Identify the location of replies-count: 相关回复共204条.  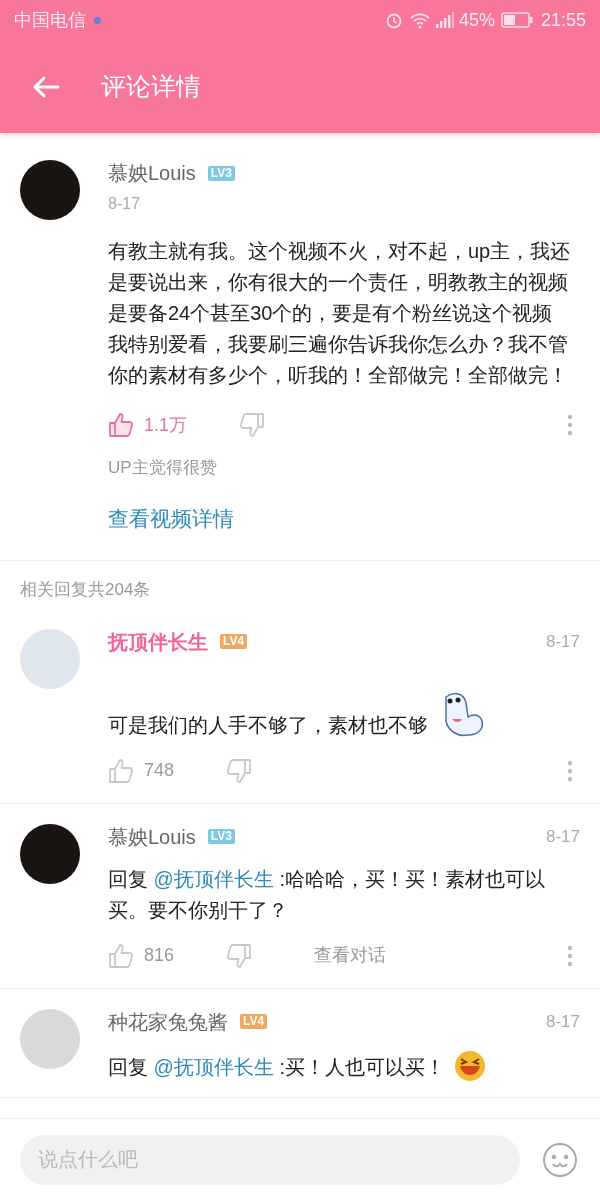
(85, 590).